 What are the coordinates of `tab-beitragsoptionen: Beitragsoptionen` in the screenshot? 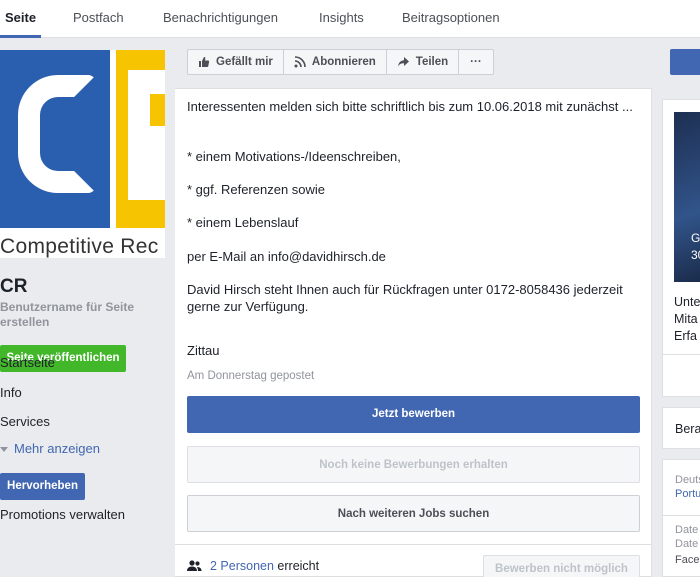 It's located at (451, 19).